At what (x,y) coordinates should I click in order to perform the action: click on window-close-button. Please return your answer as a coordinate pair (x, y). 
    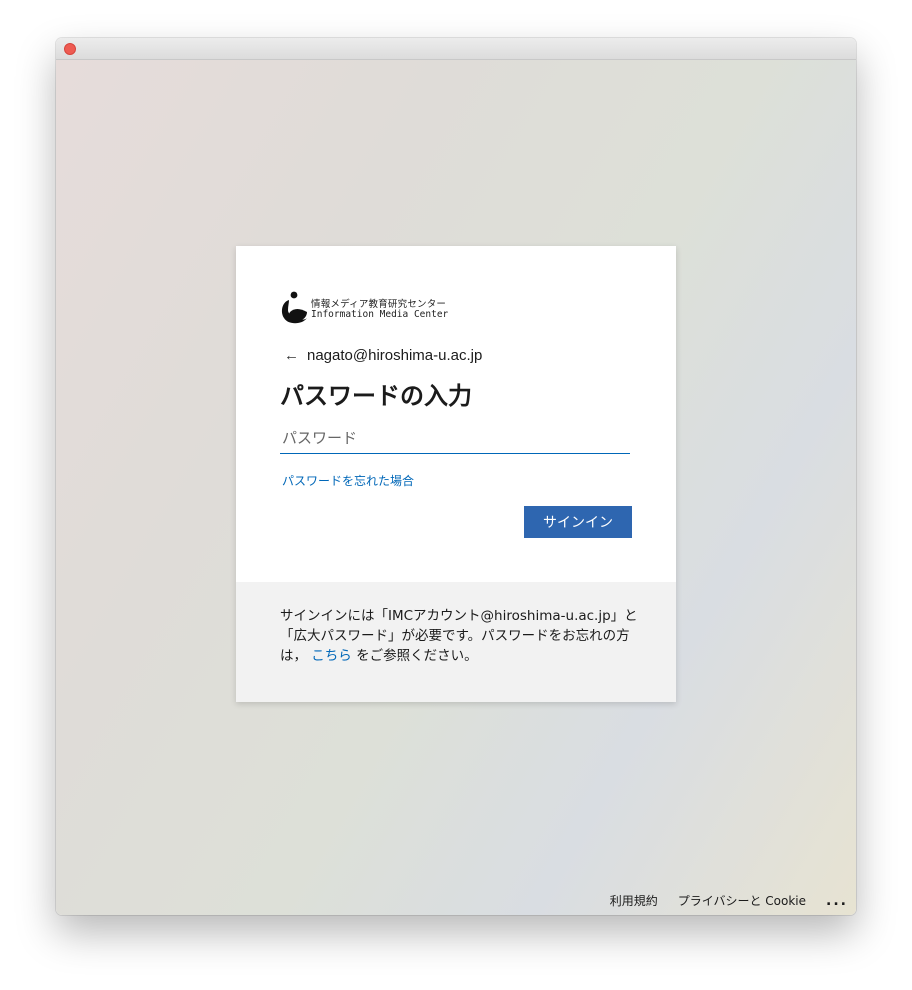
    Looking at the image, I should click on (70, 49).